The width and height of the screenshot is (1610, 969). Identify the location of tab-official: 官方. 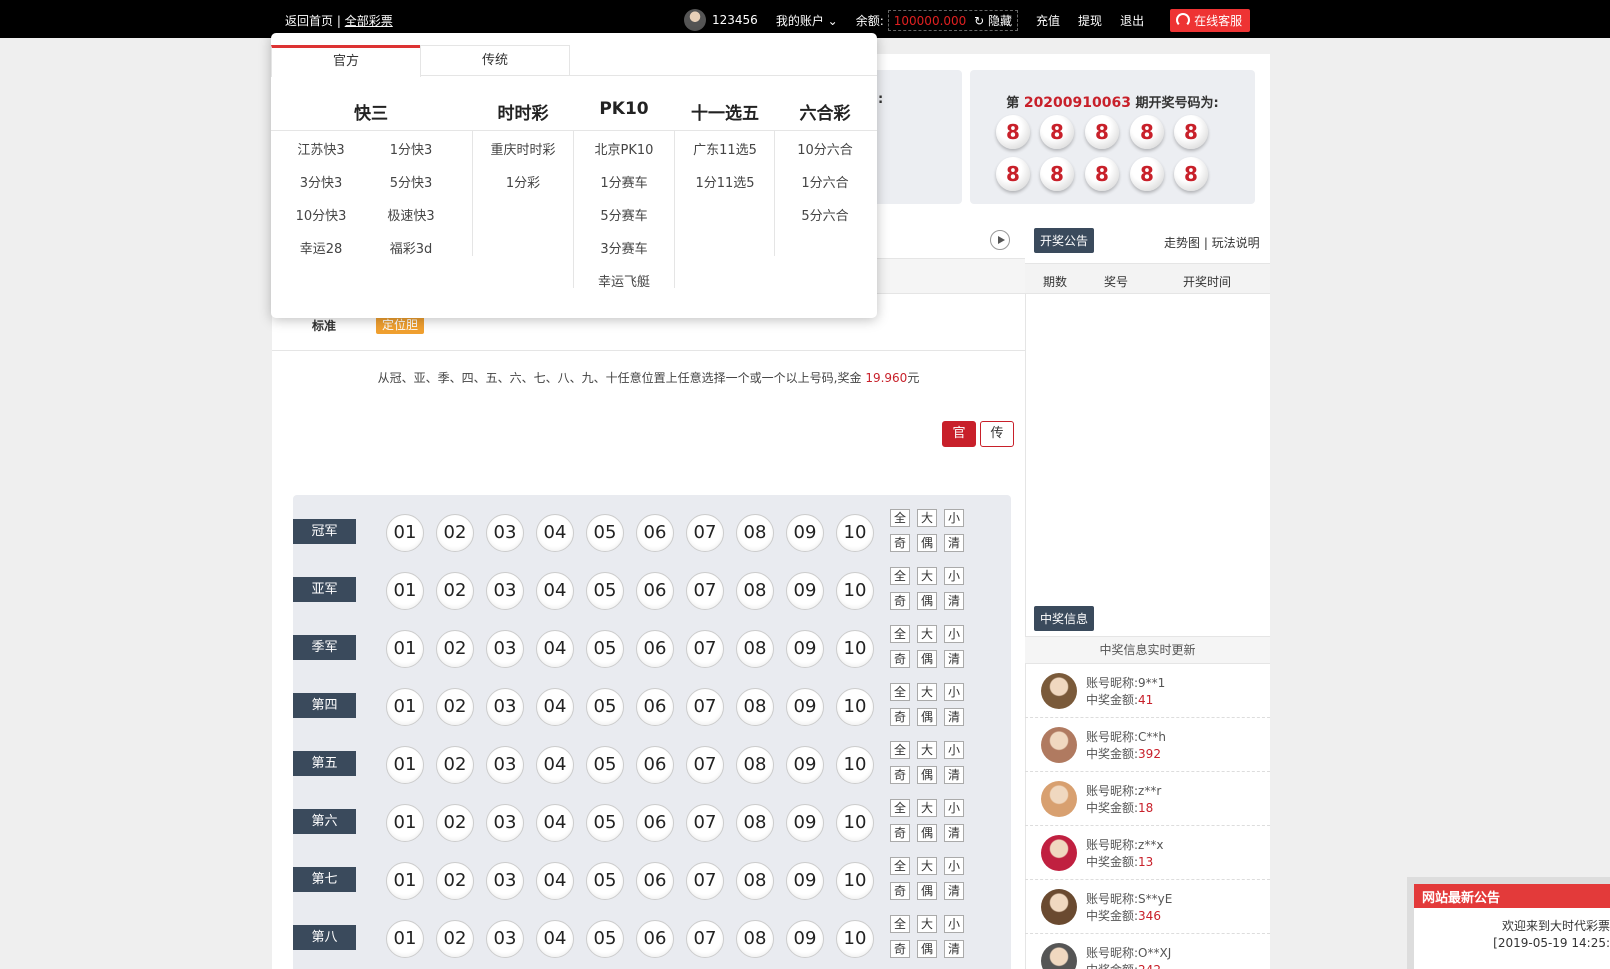
(346, 61).